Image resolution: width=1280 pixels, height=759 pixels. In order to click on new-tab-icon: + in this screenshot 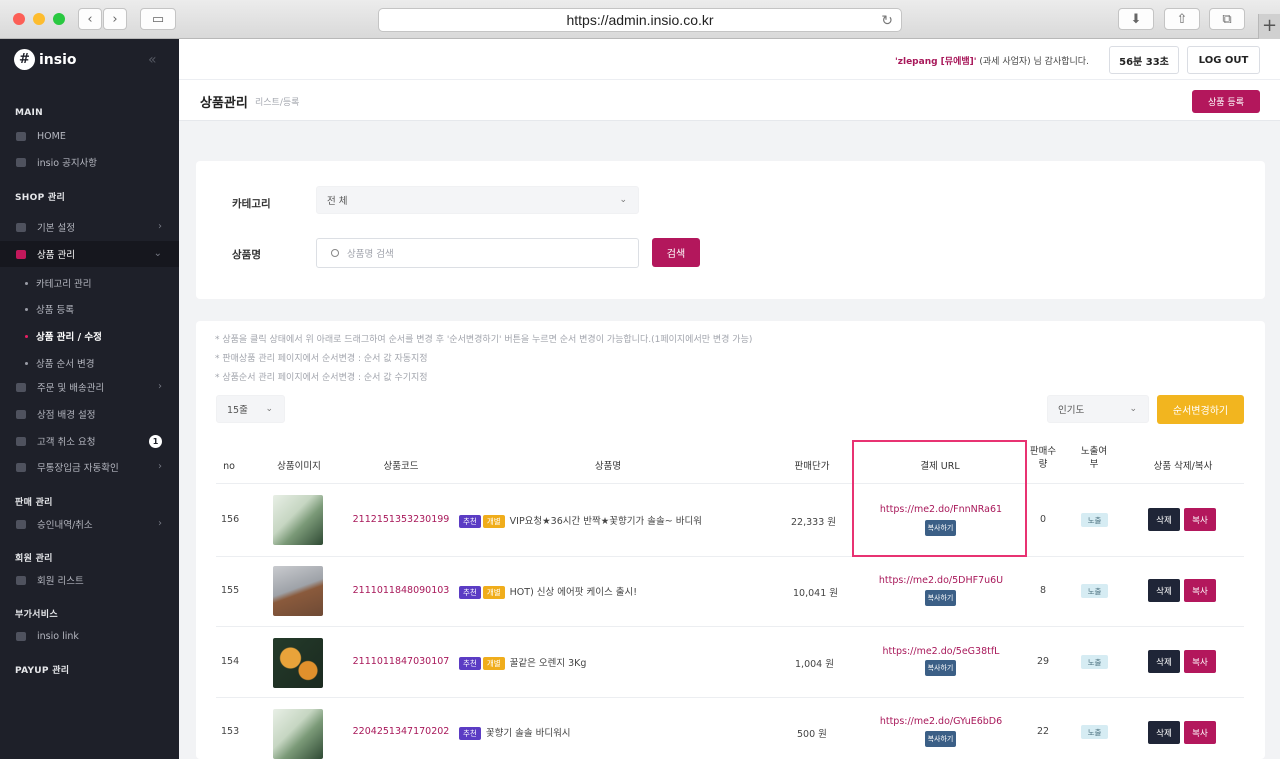, I will do `click(1269, 26)`.